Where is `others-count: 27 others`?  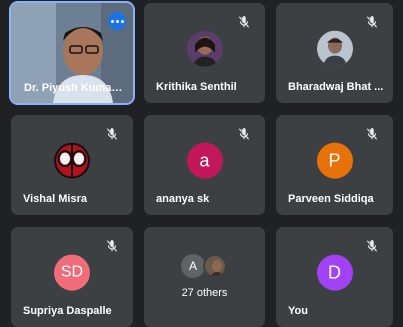 others-count: 27 others is located at coordinates (204, 293).